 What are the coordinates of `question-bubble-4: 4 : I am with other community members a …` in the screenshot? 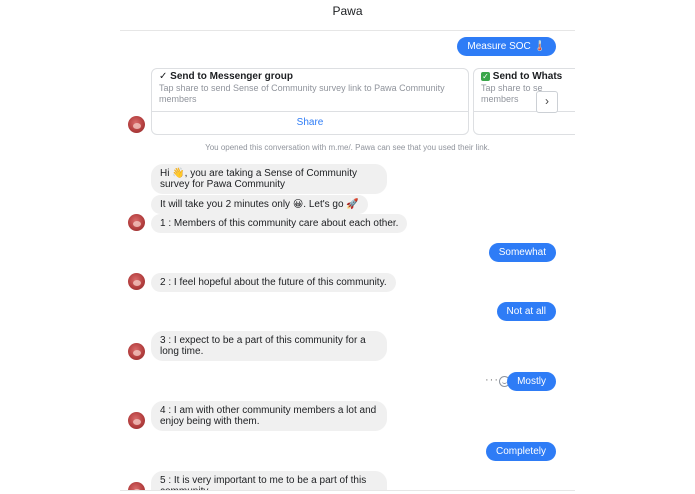 It's located at (269, 416).